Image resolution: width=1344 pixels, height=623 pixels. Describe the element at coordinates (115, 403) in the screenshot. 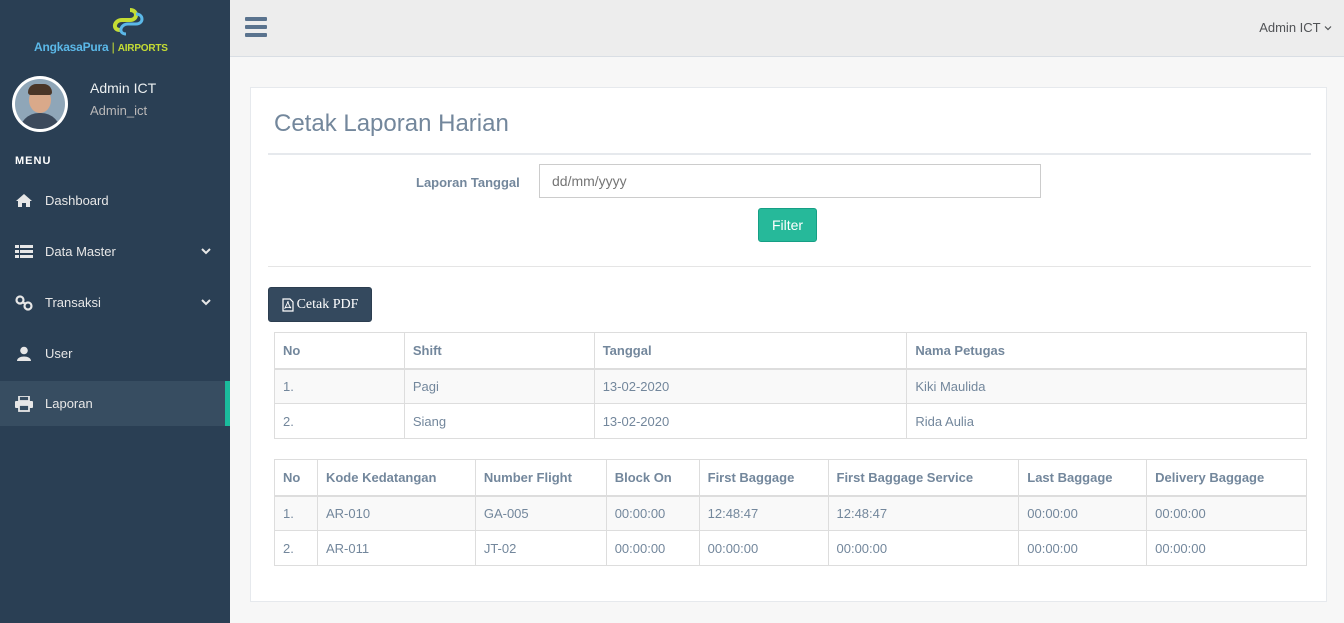

I see `sidebar-item-laporan: Laporan` at that location.